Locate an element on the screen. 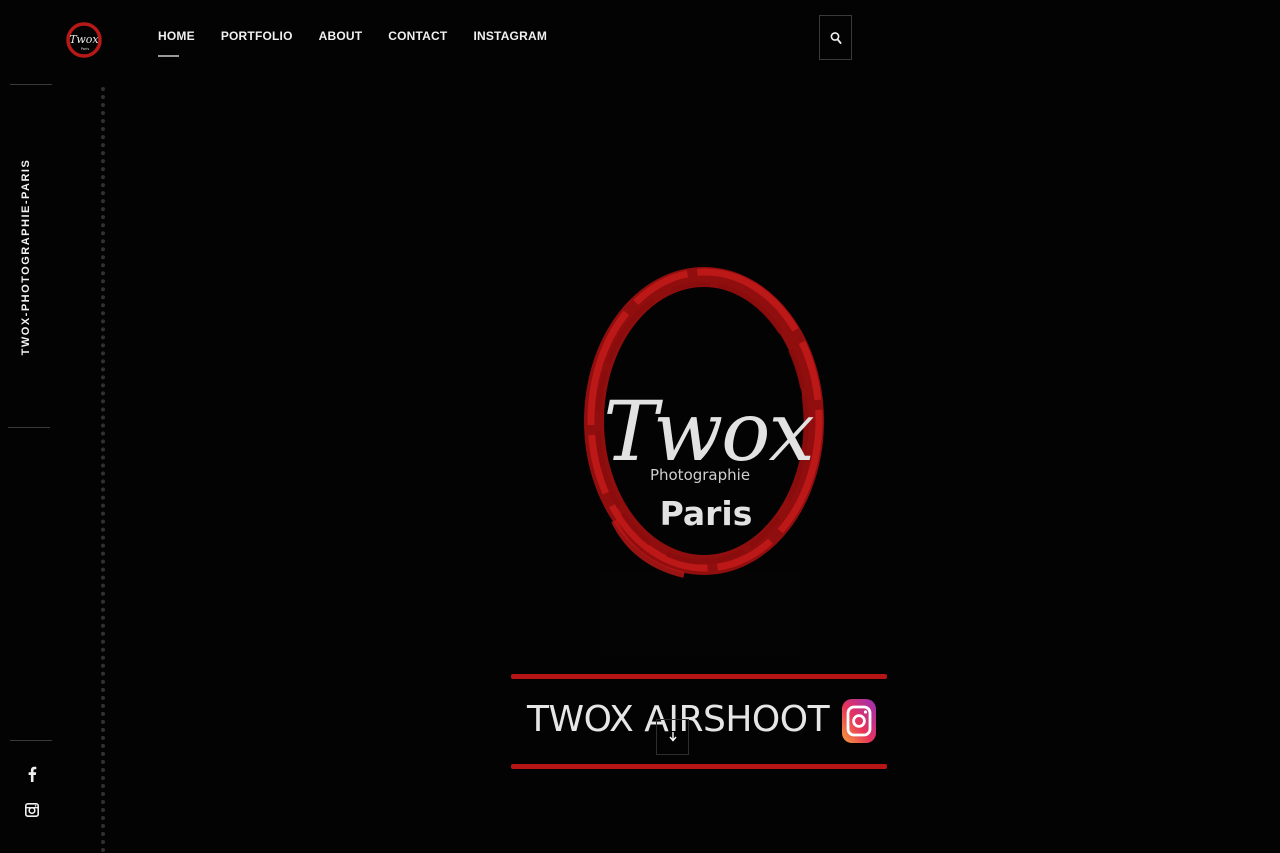  nav-portfolio: PORTFOLIO is located at coordinates (257, 38).